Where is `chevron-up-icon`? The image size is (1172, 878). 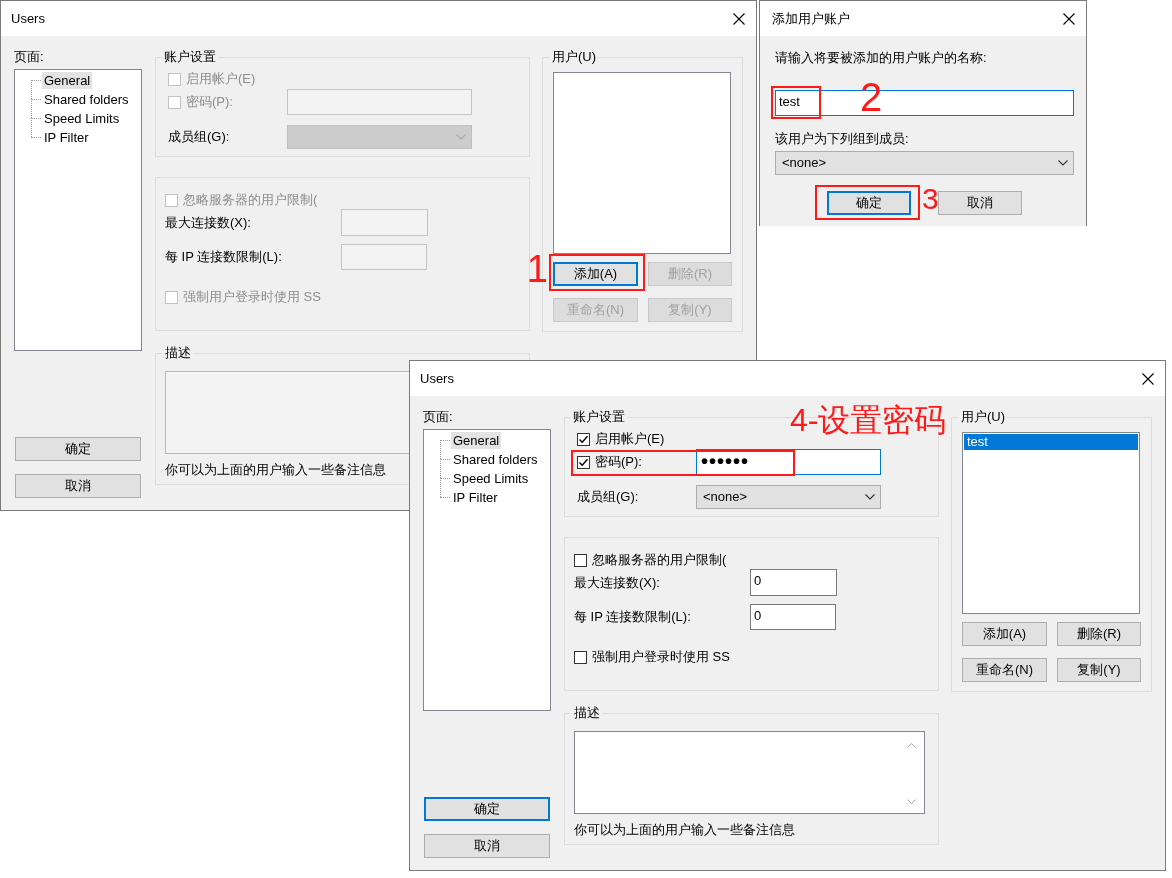
chevron-up-icon is located at coordinates (911, 745).